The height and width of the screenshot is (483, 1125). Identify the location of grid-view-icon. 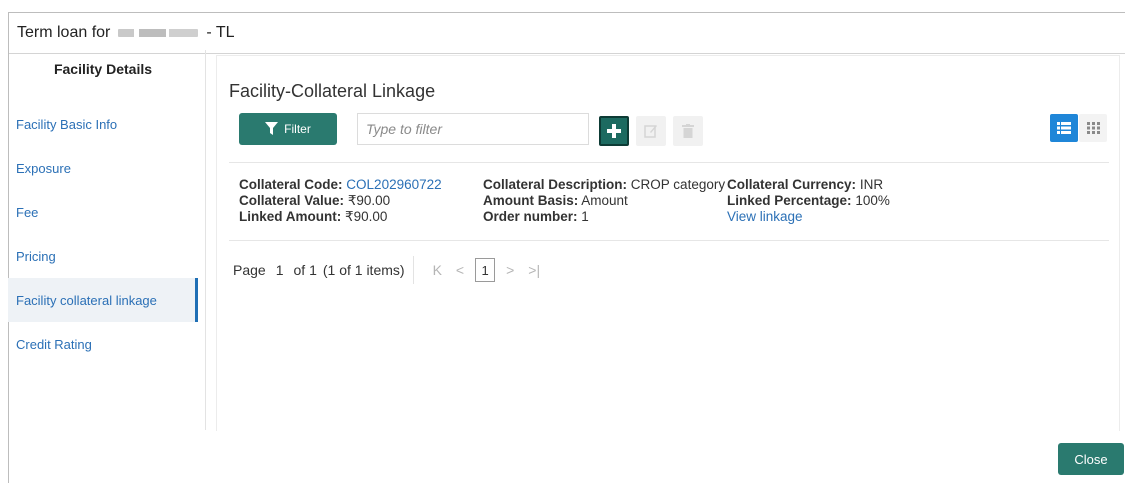
(1093, 128).